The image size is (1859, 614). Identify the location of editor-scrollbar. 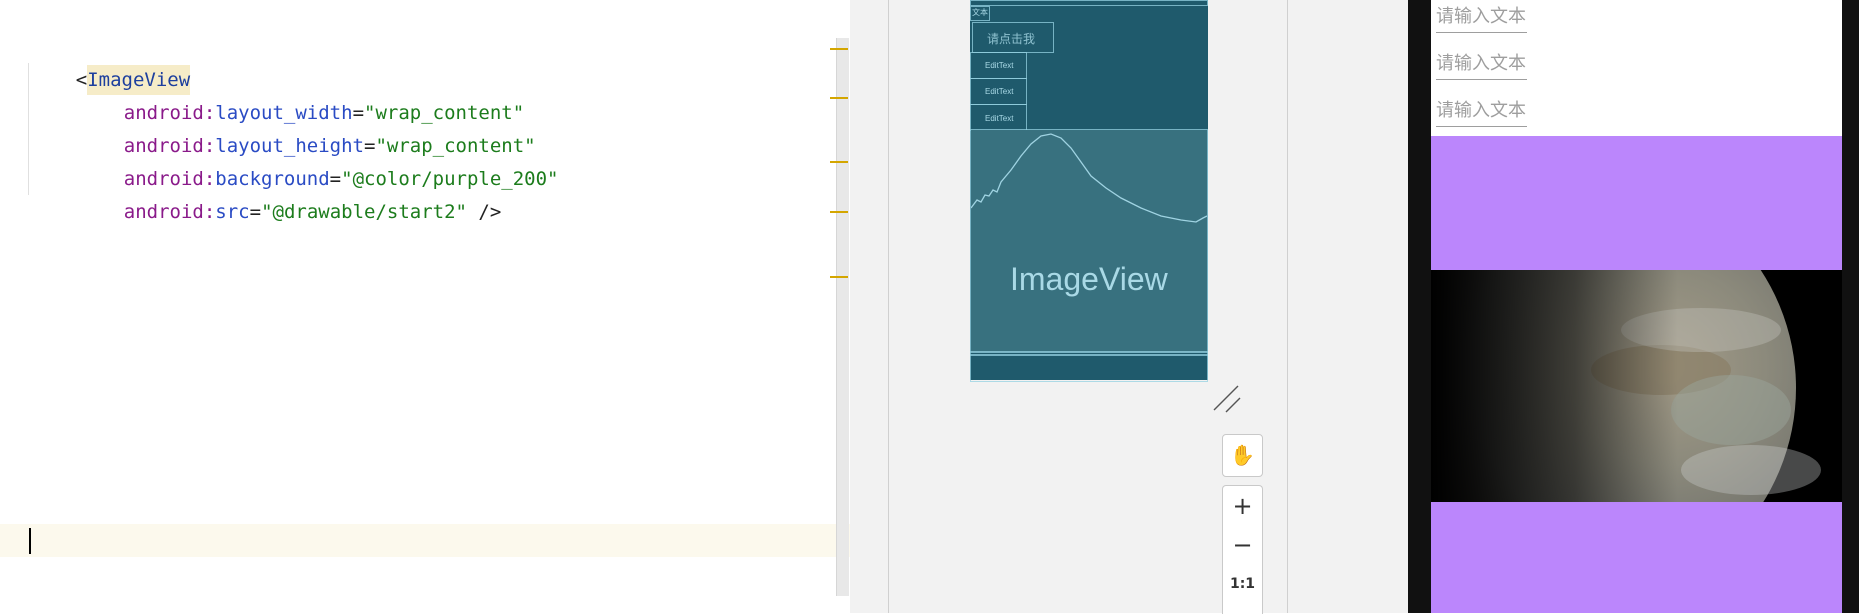
(842, 317).